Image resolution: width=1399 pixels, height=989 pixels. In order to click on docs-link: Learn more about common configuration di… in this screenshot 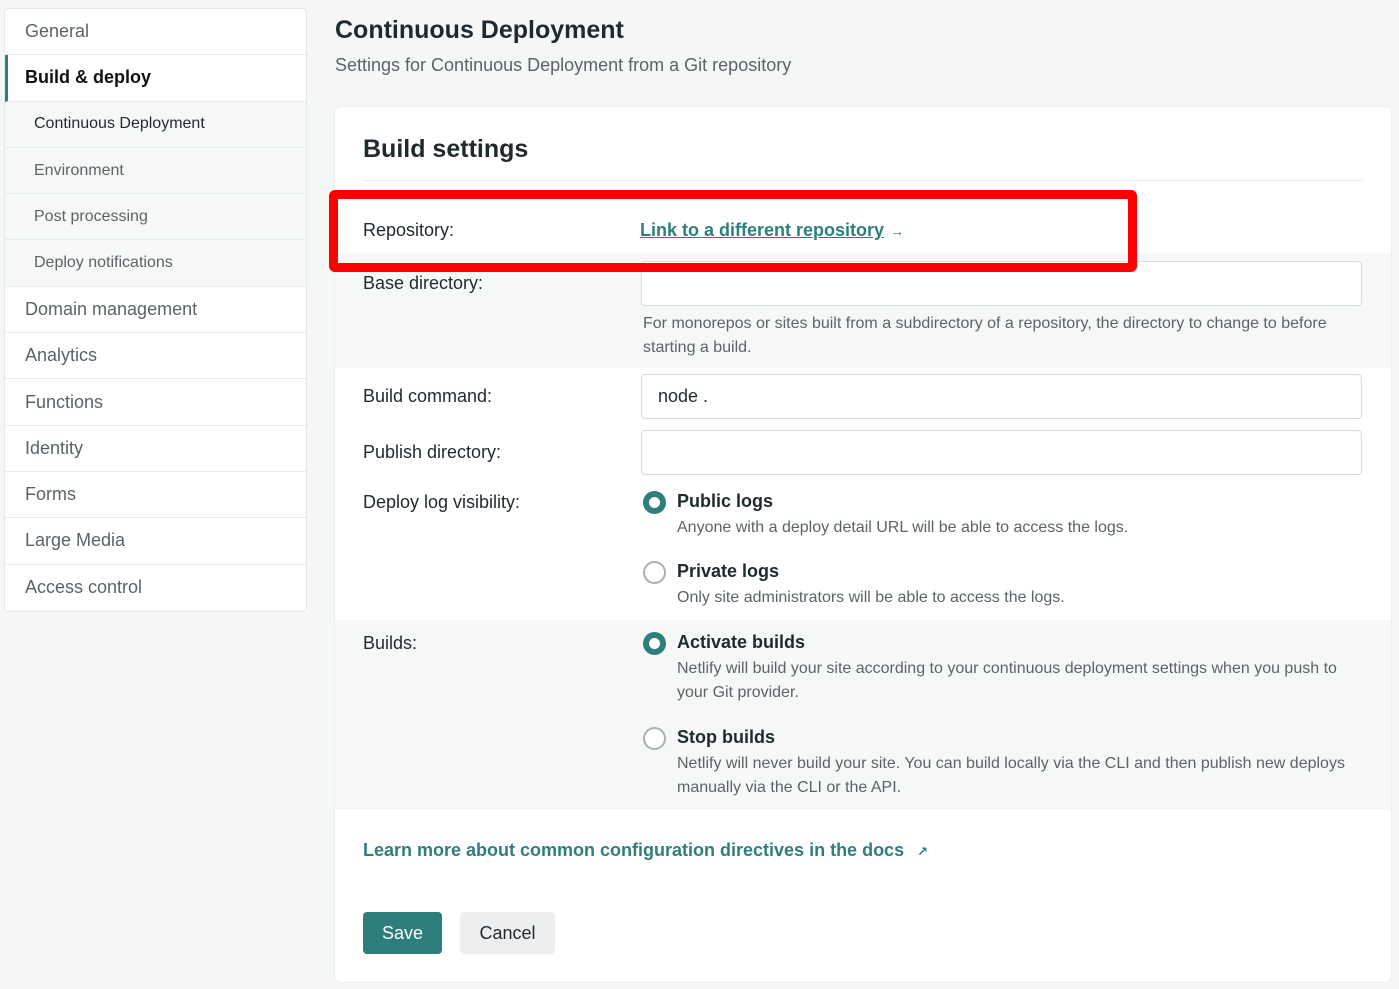, I will do `click(645, 850)`.